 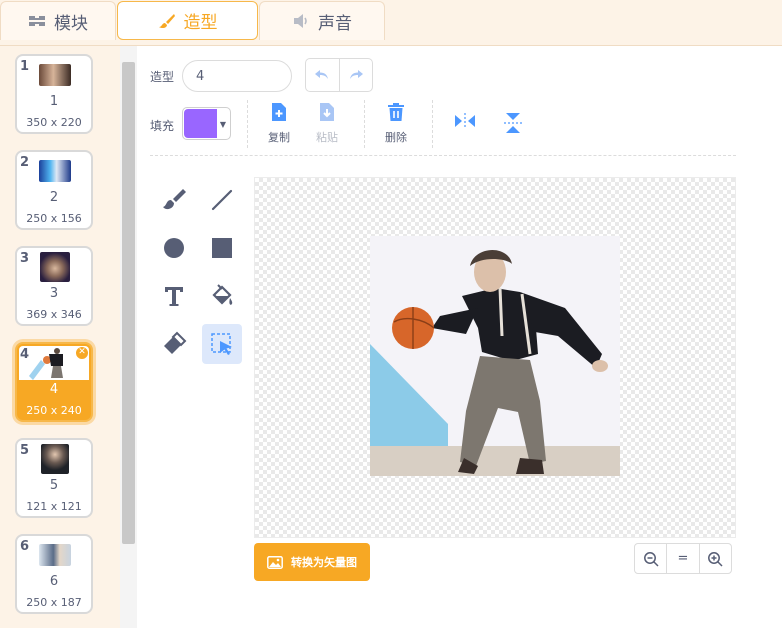 What do you see at coordinates (54, 122) in the screenshot?
I see `costume-size: 350 x 220` at bounding box center [54, 122].